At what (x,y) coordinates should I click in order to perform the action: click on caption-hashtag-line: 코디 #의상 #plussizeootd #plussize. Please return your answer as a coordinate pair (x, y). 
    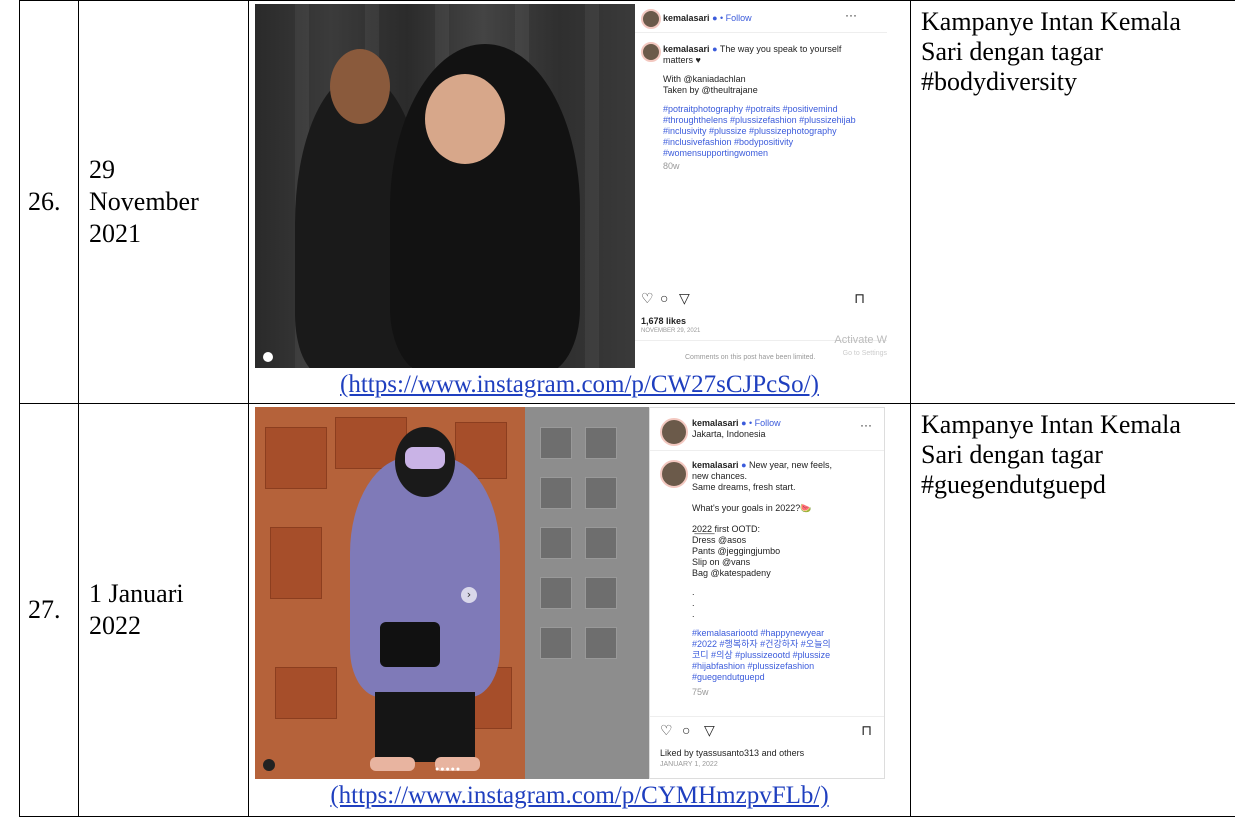
    Looking at the image, I should click on (782, 655).